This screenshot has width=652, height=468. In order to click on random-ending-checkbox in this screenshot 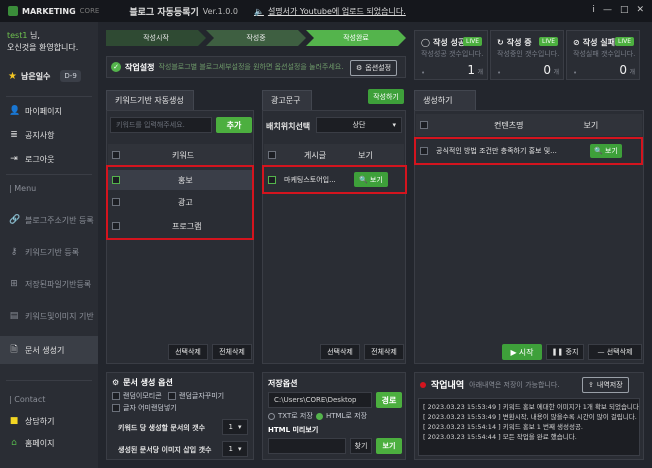, I will do `click(116, 408)`.